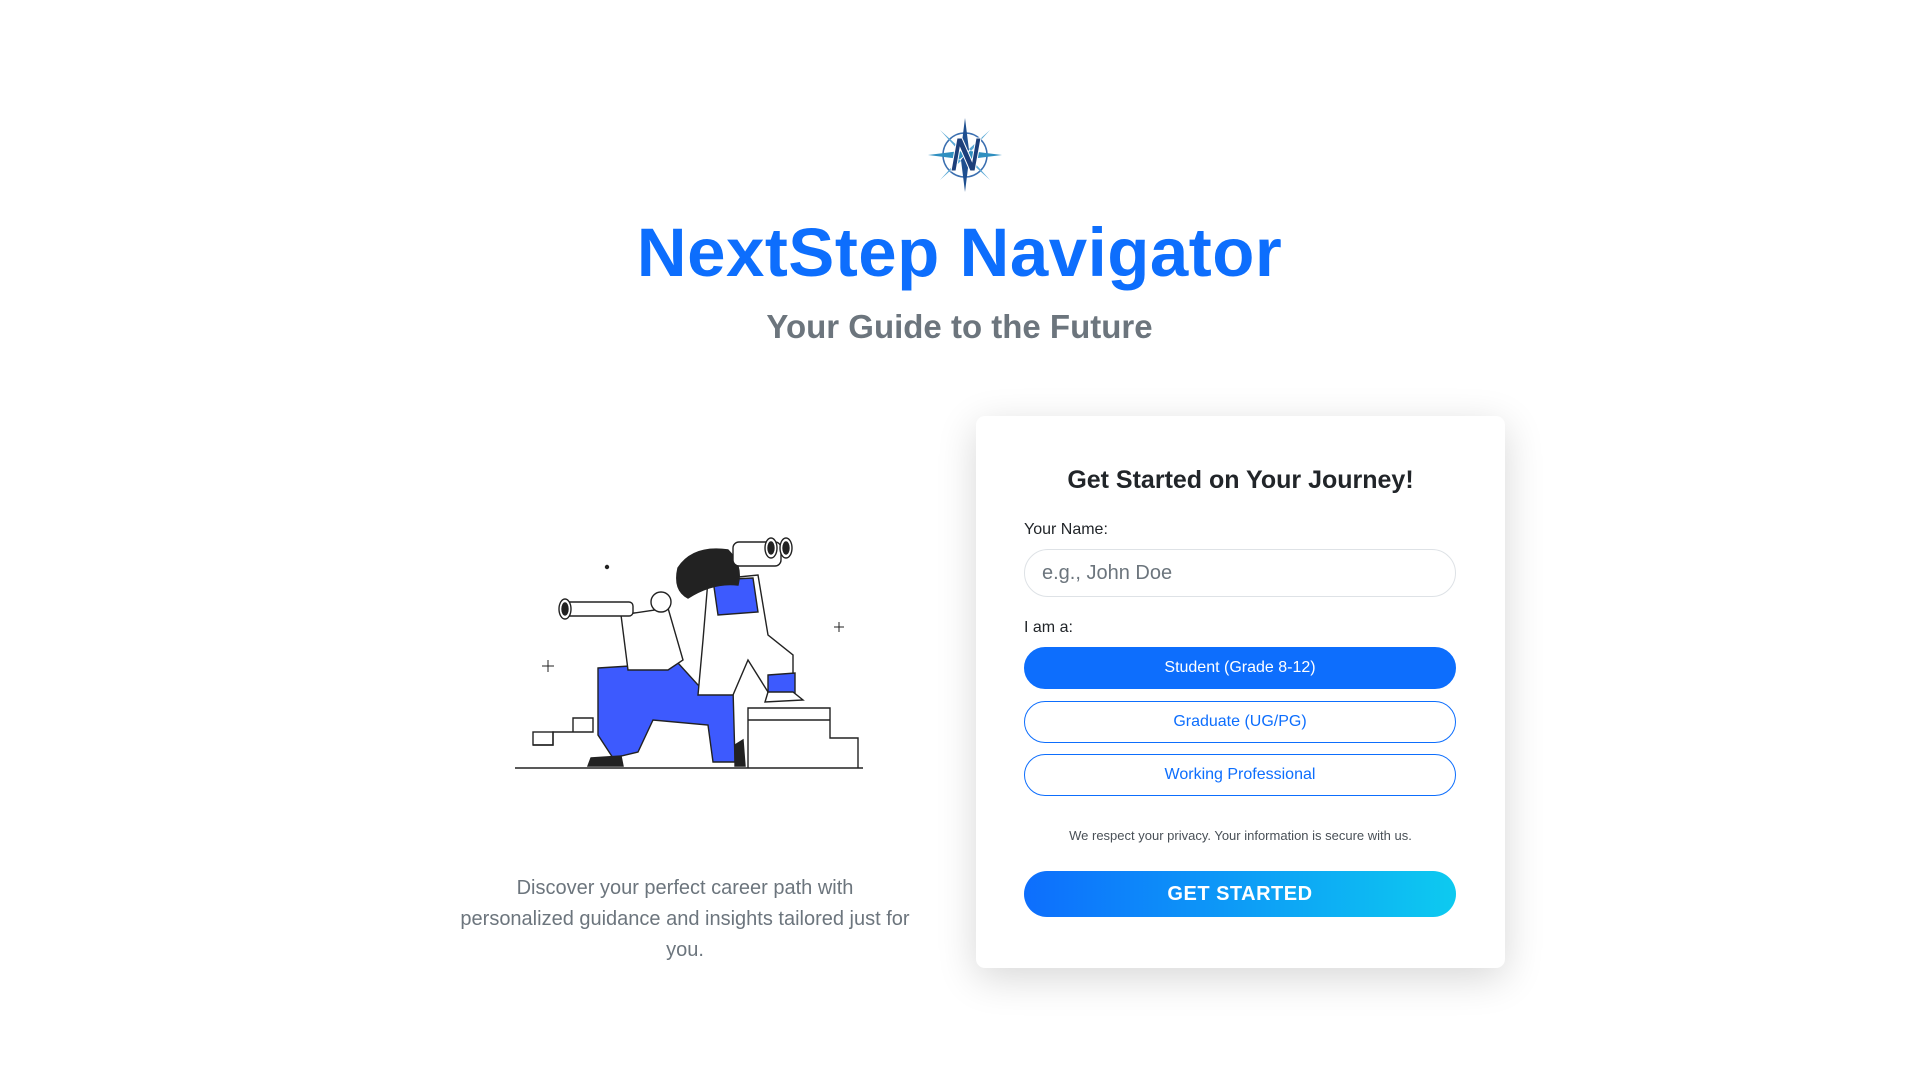 This screenshot has width=1919, height=1079. Describe the element at coordinates (1066, 529) in the screenshot. I see `name-label: Your Name:` at that location.